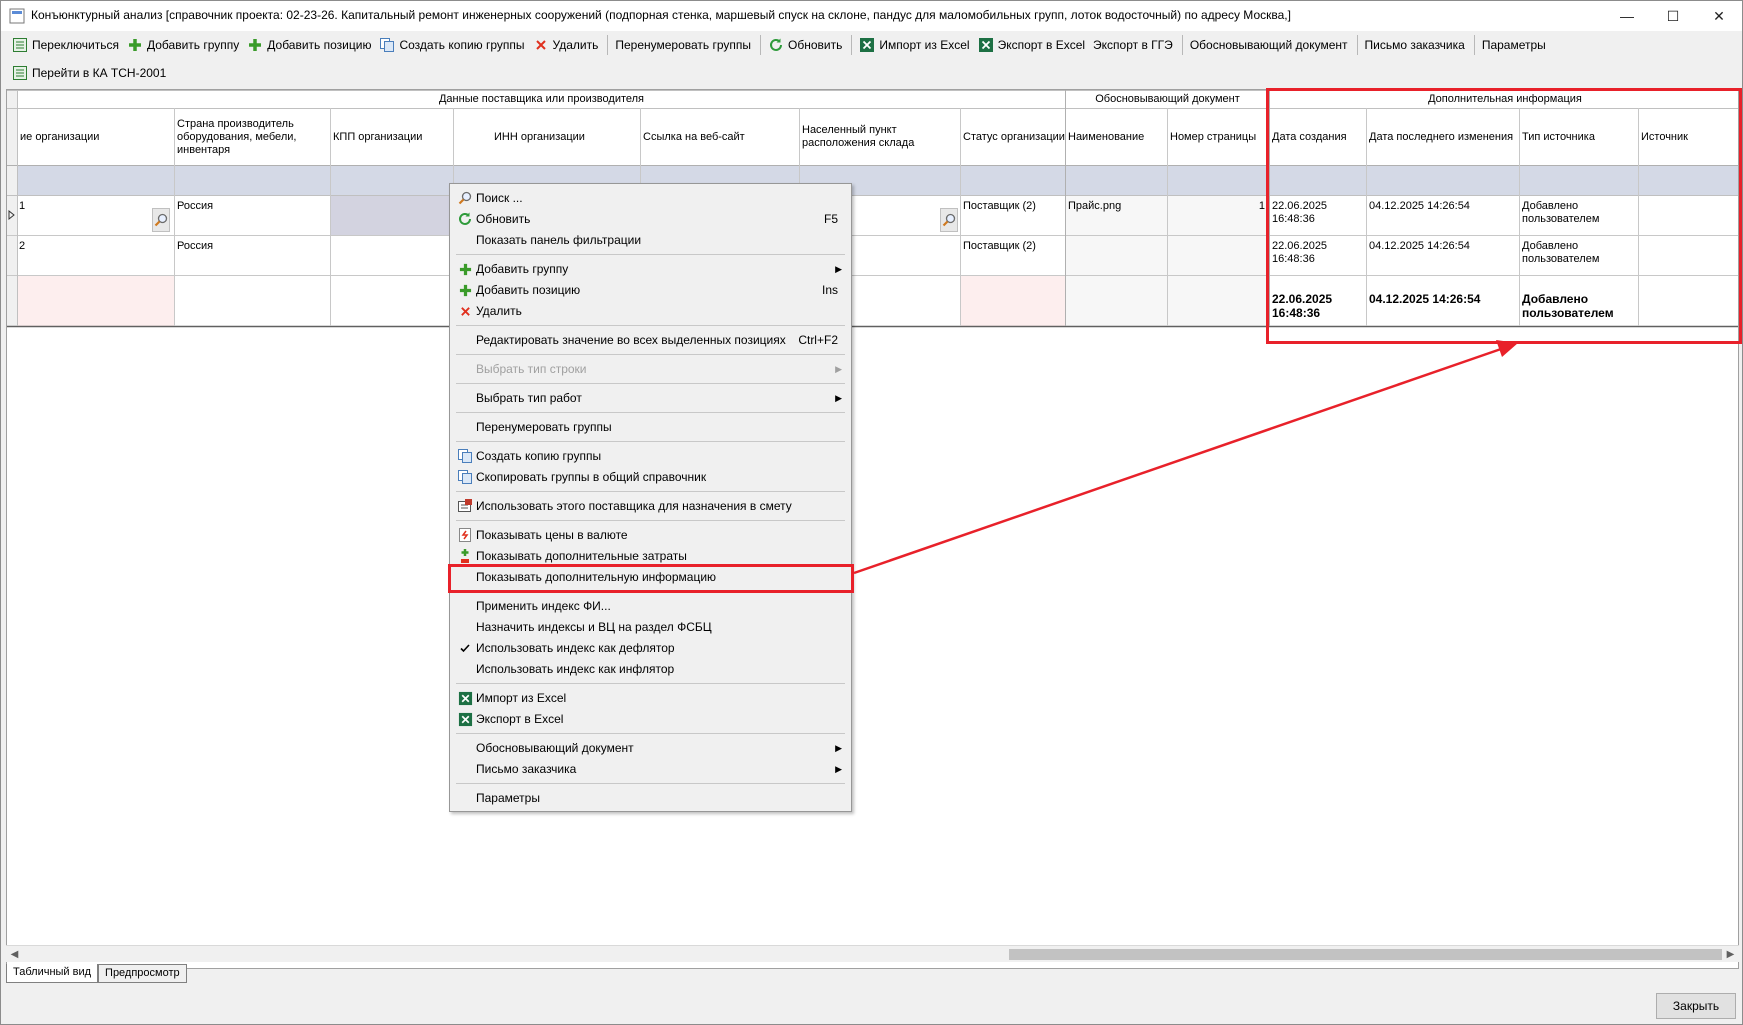 This screenshot has height=1025, width=1743. I want to click on menu-item-label: Удалить, so click(499, 311).